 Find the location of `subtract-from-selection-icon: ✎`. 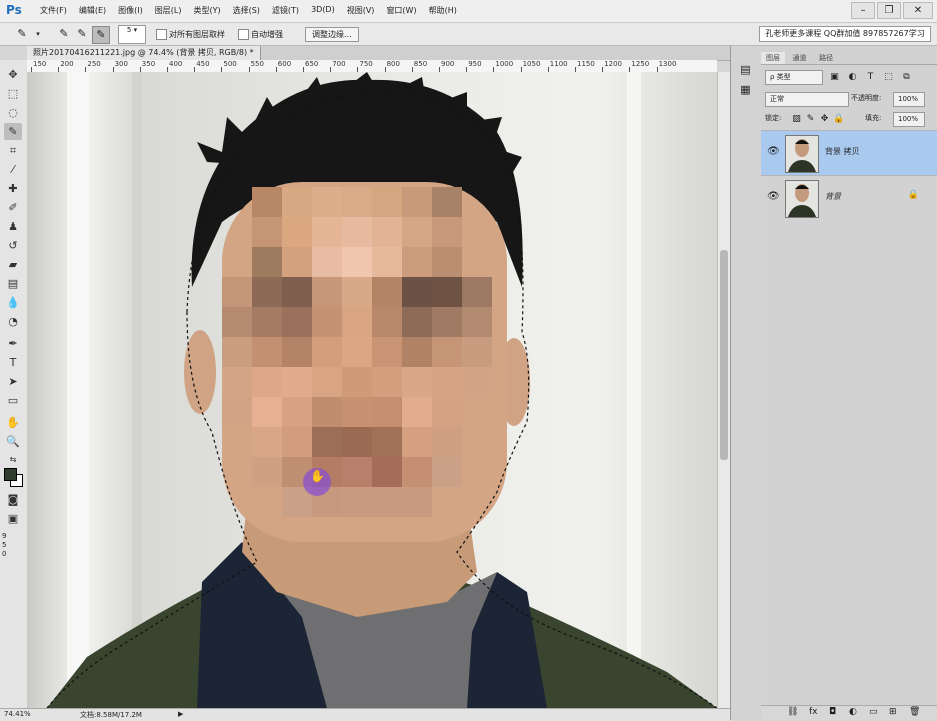

subtract-from-selection-icon: ✎ is located at coordinates (101, 35).